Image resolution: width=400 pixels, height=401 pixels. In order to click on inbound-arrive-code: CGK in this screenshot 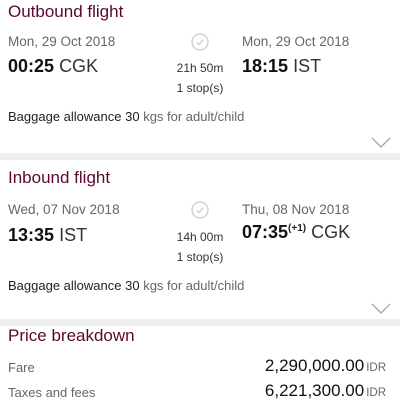, I will do `click(331, 232)`.